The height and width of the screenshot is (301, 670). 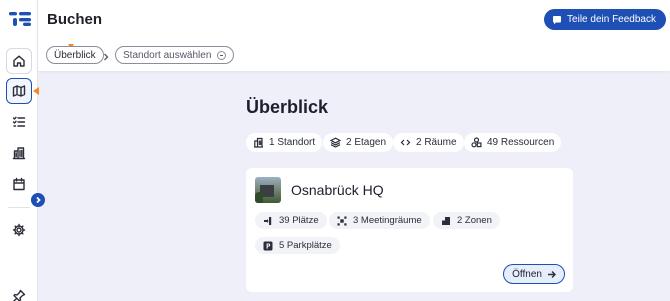 What do you see at coordinates (305, 245) in the screenshot?
I see `feature-label: 5 Parkplätze` at bounding box center [305, 245].